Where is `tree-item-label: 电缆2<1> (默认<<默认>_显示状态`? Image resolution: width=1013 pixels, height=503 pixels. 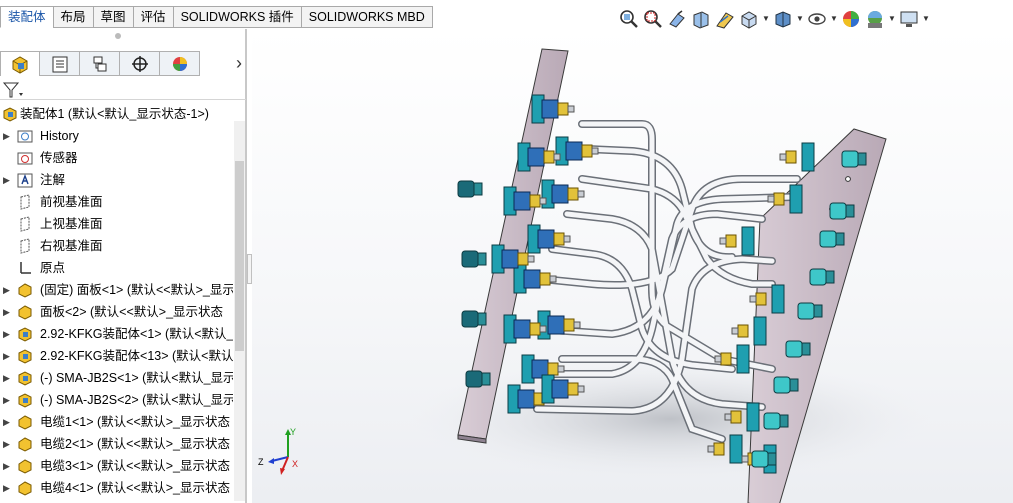 tree-item-label: 电缆2<1> (默认<<默认>_显示状态 is located at coordinates (135, 444).